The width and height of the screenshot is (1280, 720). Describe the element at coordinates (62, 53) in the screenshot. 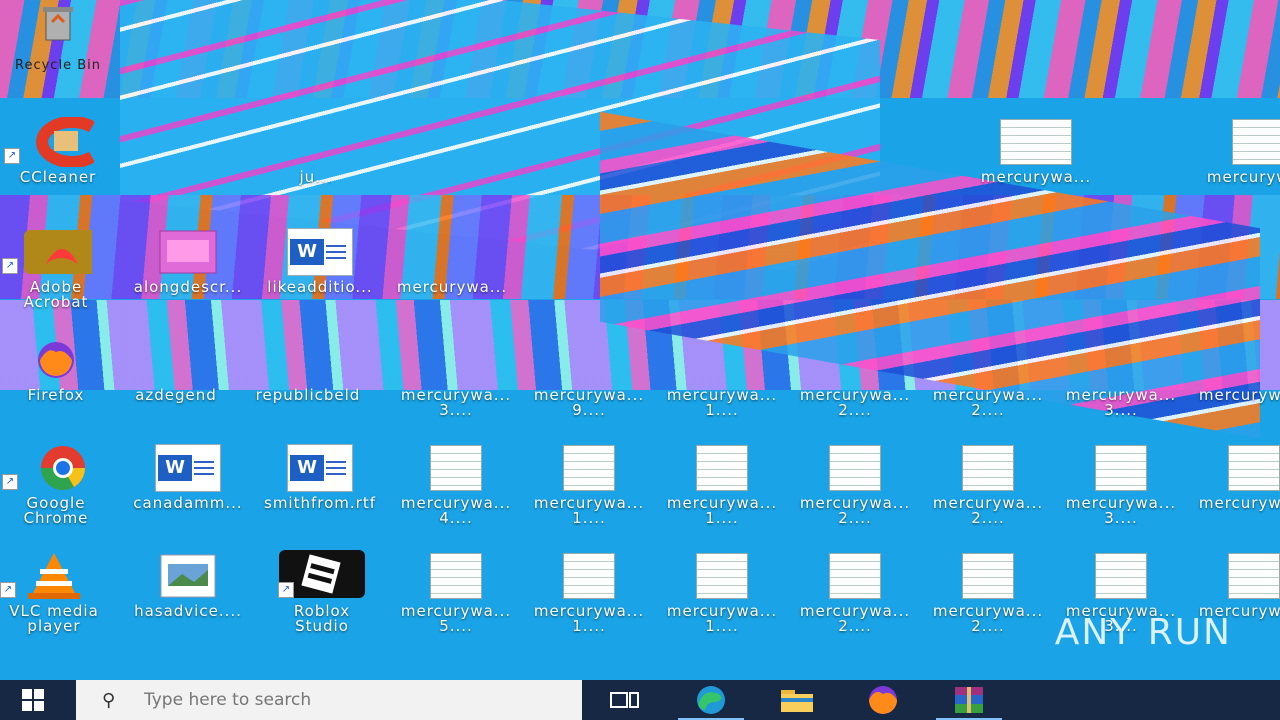

I see `desktop-icon-recycle-bin: Recycle Bin` at that location.